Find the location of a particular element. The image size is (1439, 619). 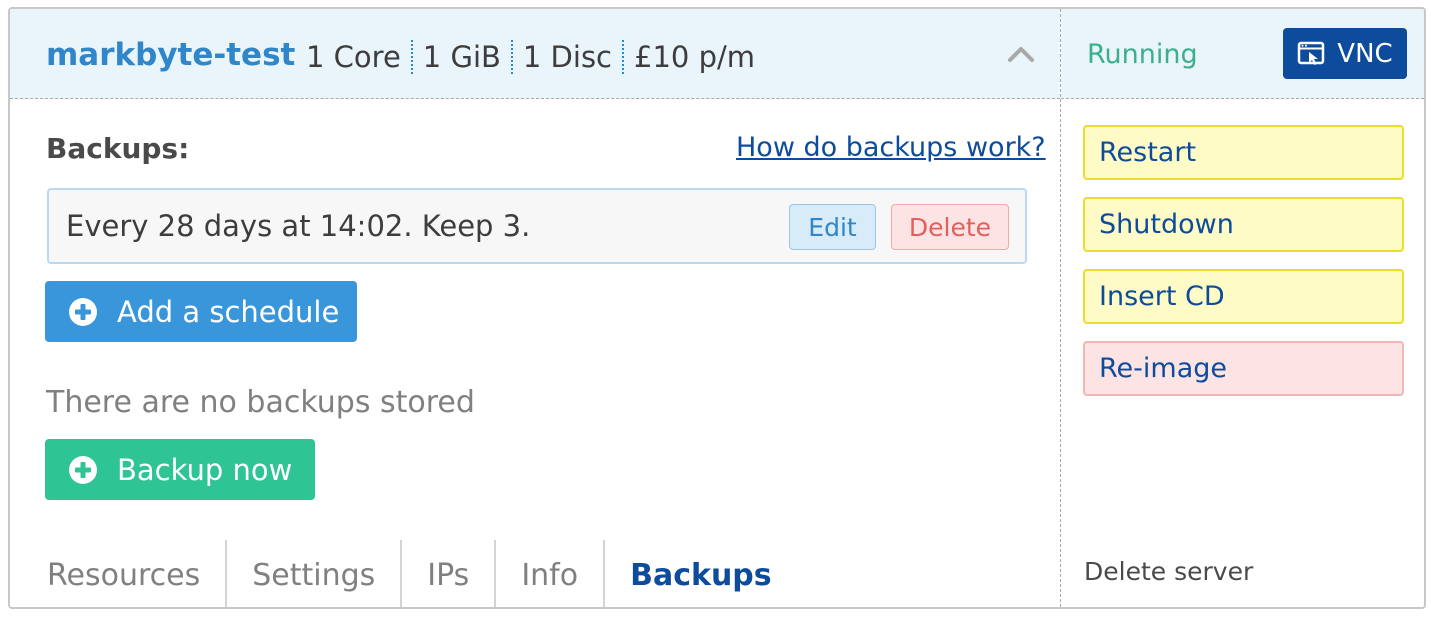

vnc-button: VNC is located at coordinates (1345, 53).